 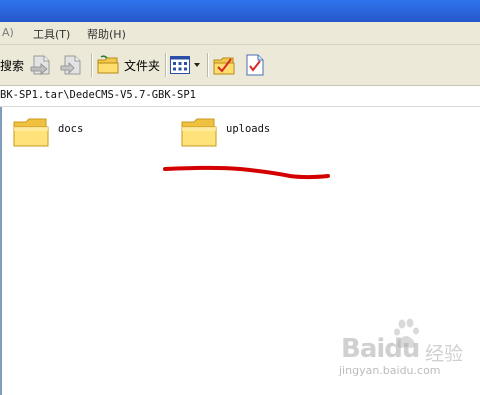 What do you see at coordinates (246, 172) in the screenshot?
I see `red-underline-annotation` at bounding box center [246, 172].